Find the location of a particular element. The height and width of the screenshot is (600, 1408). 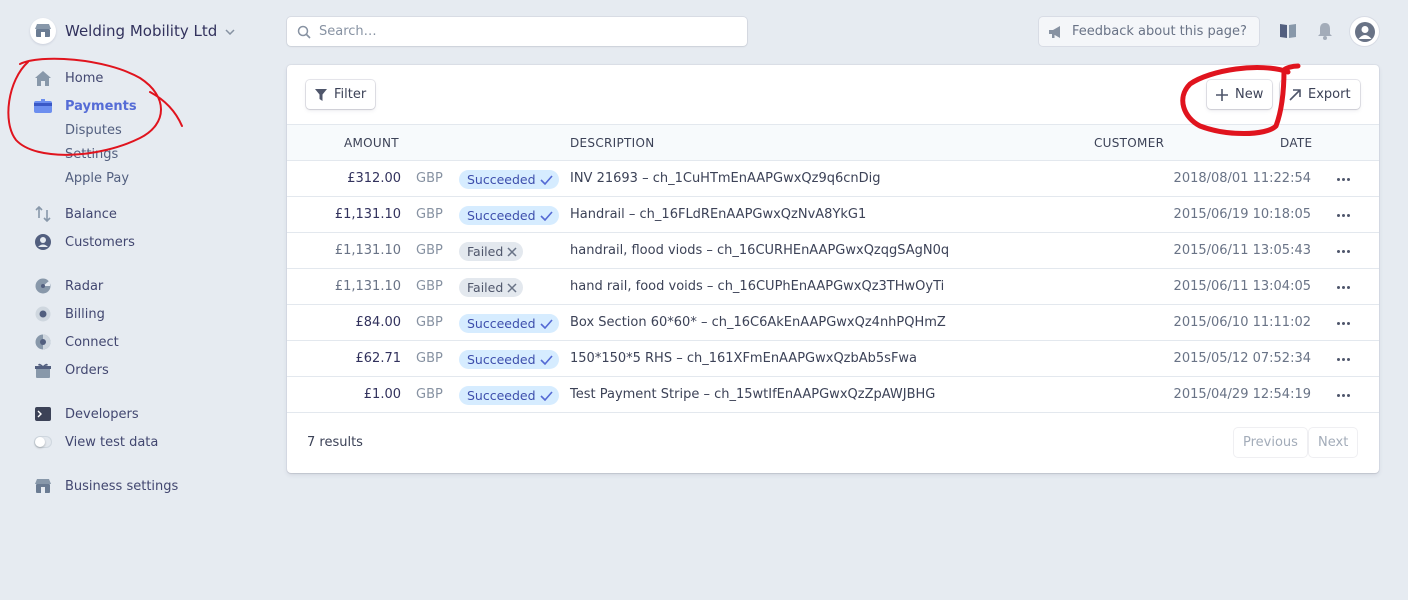

billing-icon is located at coordinates (43, 314).